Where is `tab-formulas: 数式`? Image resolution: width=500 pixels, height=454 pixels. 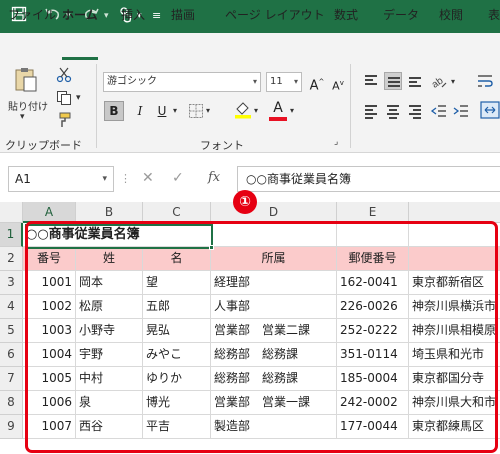 tab-formulas: 数式 is located at coordinates (346, 14).